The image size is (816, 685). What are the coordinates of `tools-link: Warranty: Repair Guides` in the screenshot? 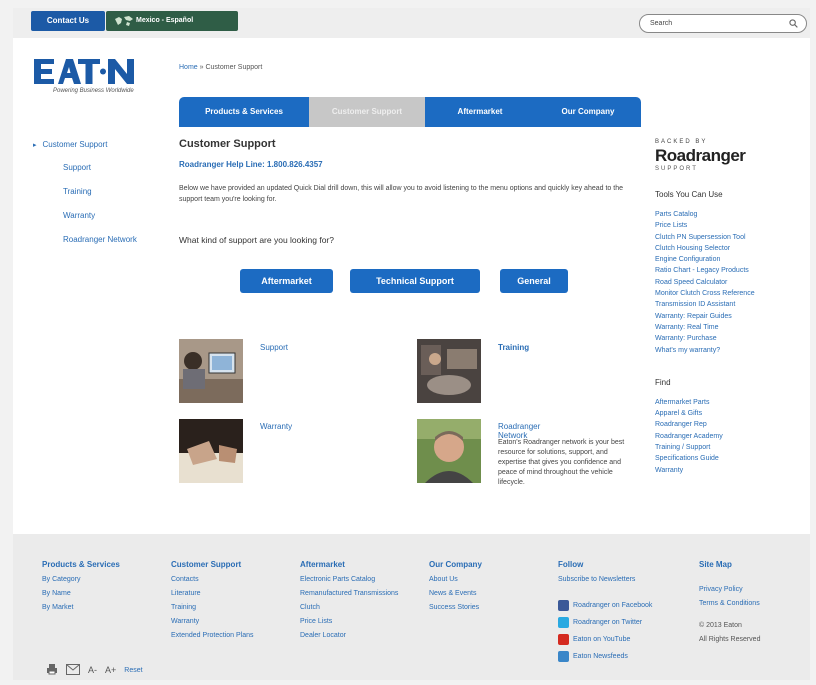 It's located at (725, 316).